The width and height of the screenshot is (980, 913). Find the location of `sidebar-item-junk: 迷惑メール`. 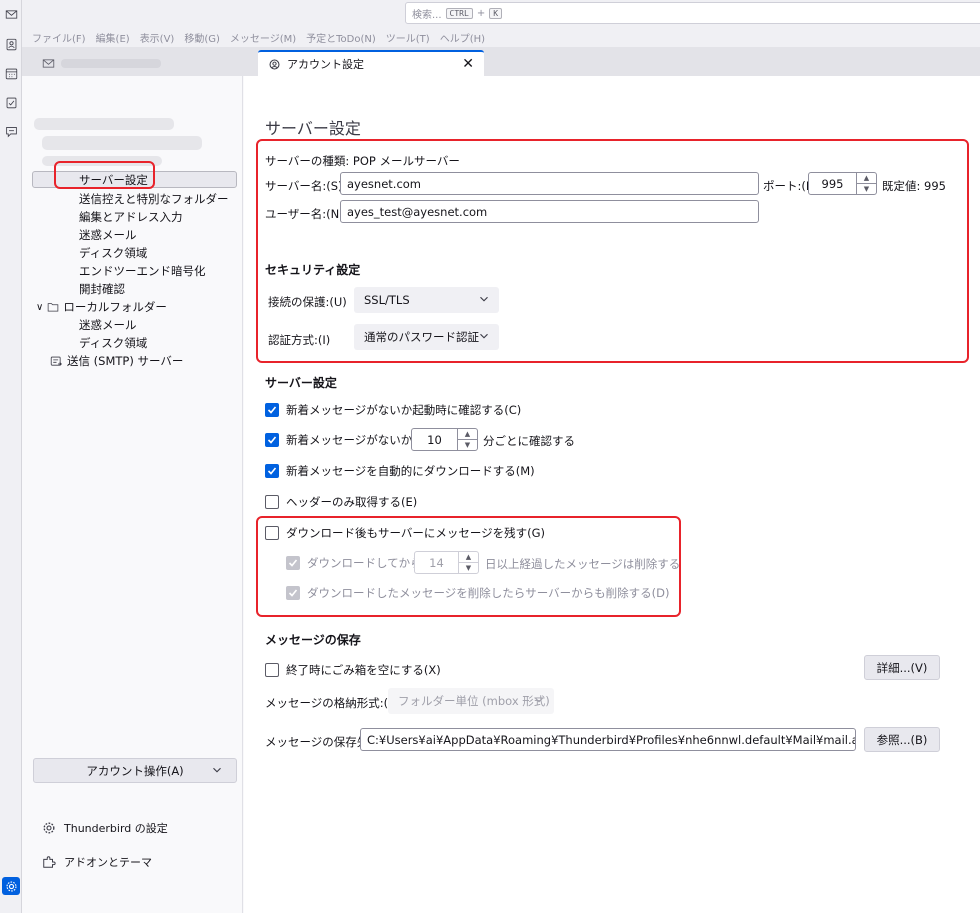

sidebar-item-junk: 迷惑メール is located at coordinates (108, 235).